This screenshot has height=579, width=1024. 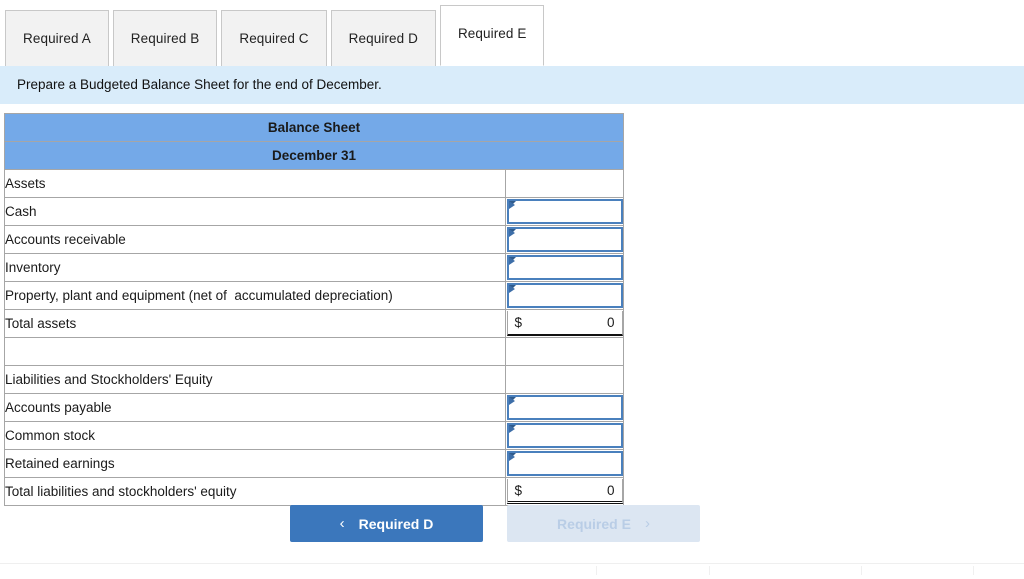 I want to click on row-value-total-liabilities-equity: $ 0, so click(x=564, y=491).